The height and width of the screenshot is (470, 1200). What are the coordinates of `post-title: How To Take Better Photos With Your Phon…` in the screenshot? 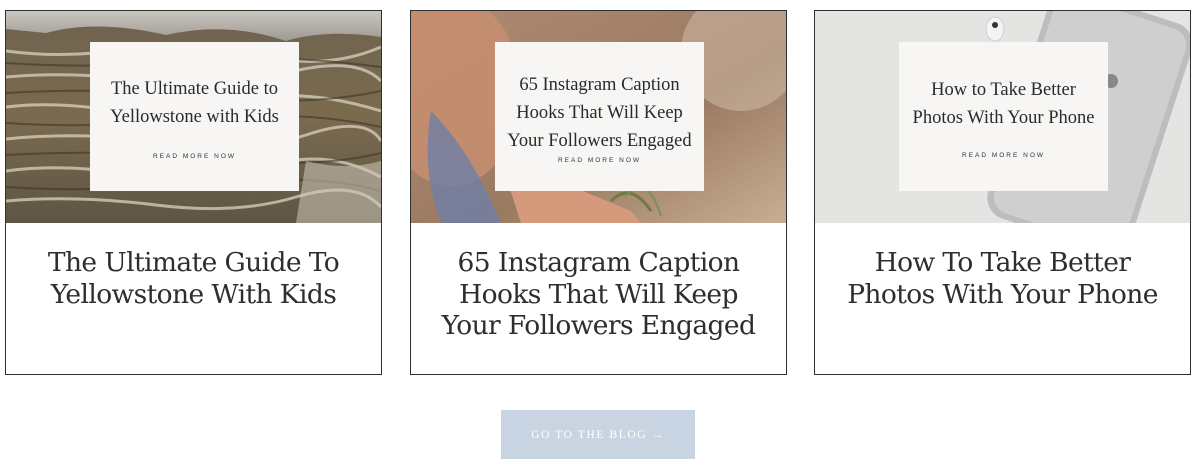 It's located at (1002, 278).